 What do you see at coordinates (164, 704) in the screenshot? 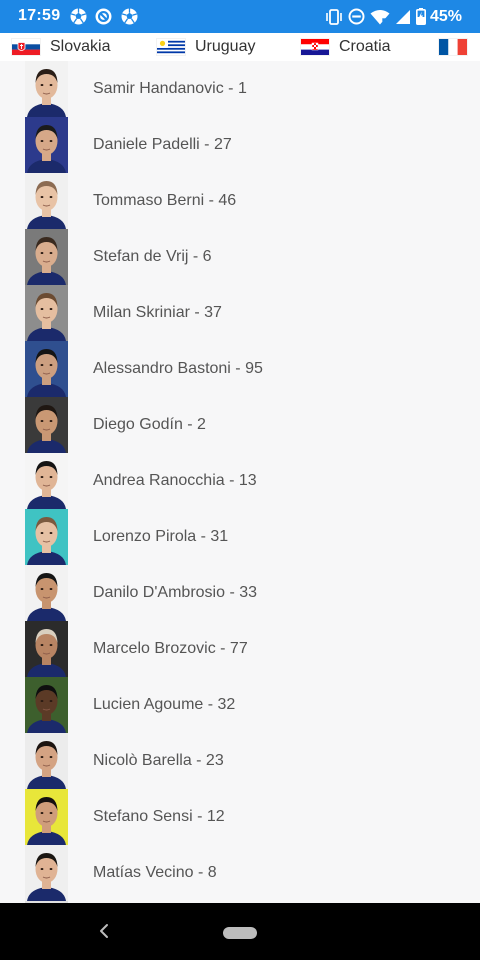
I see `player-name: Lucien Agoume - 32` at bounding box center [164, 704].